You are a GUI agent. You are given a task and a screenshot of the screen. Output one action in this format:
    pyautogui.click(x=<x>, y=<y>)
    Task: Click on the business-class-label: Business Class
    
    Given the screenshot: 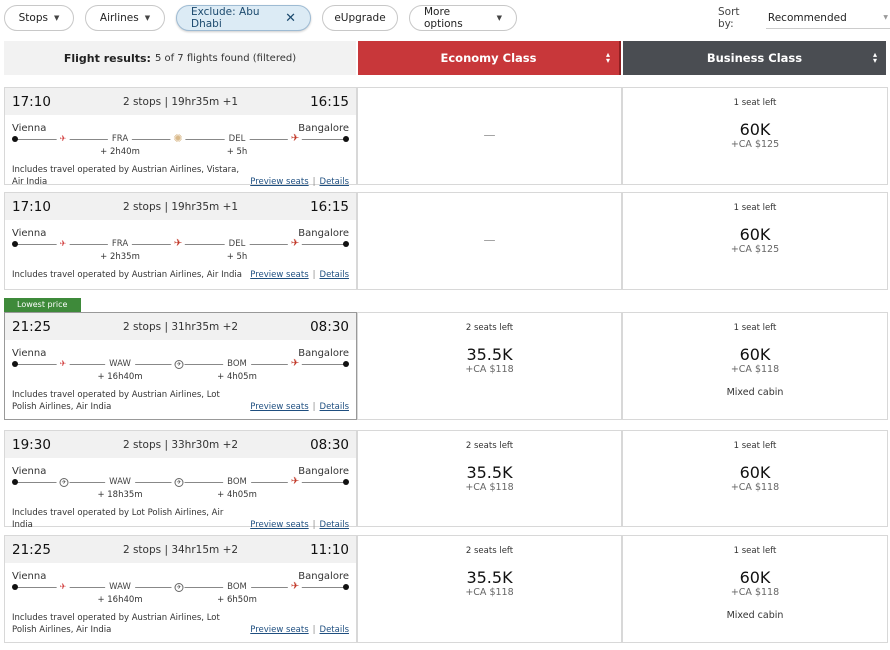 What is the action you would take?
    pyautogui.click(x=754, y=58)
    